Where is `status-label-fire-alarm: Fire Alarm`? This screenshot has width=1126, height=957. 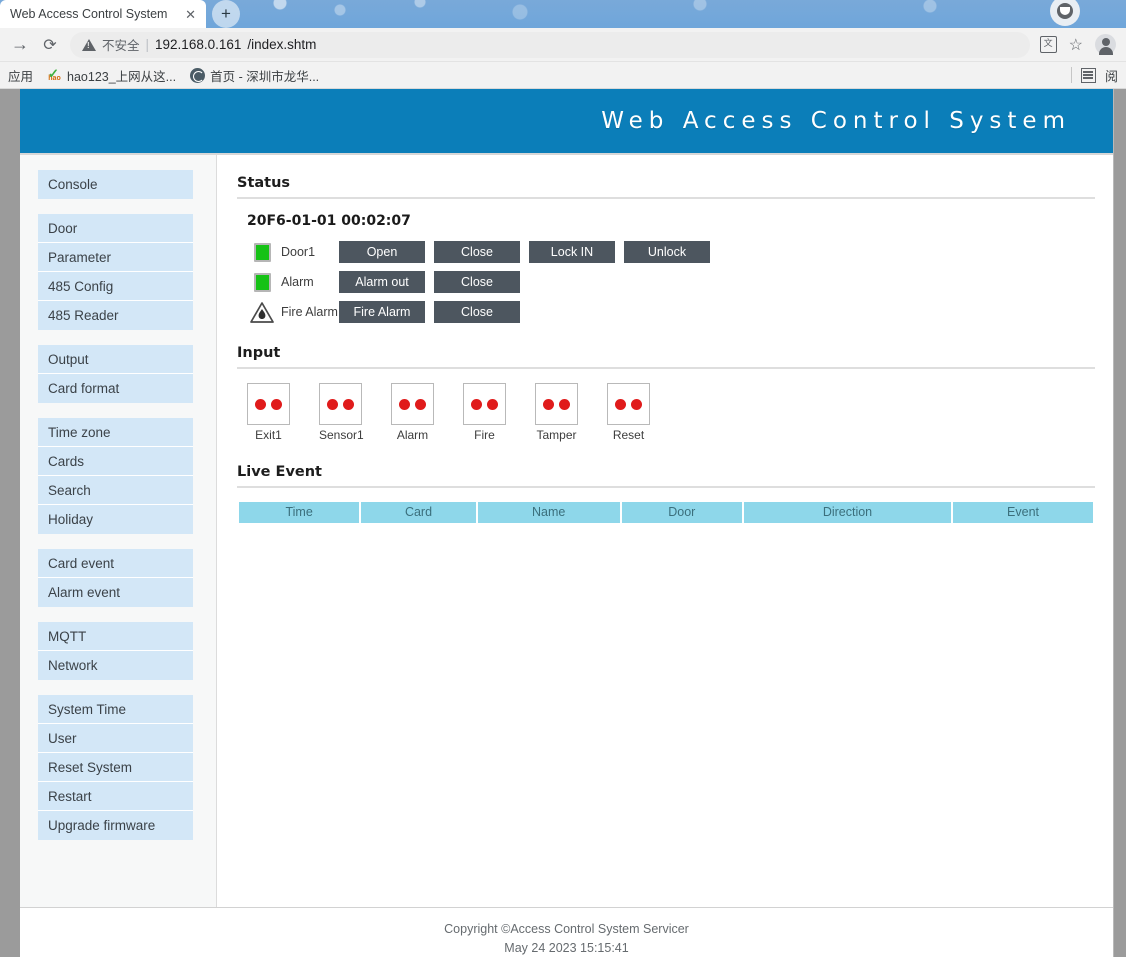 status-label-fire-alarm: Fire Alarm is located at coordinates (309, 312).